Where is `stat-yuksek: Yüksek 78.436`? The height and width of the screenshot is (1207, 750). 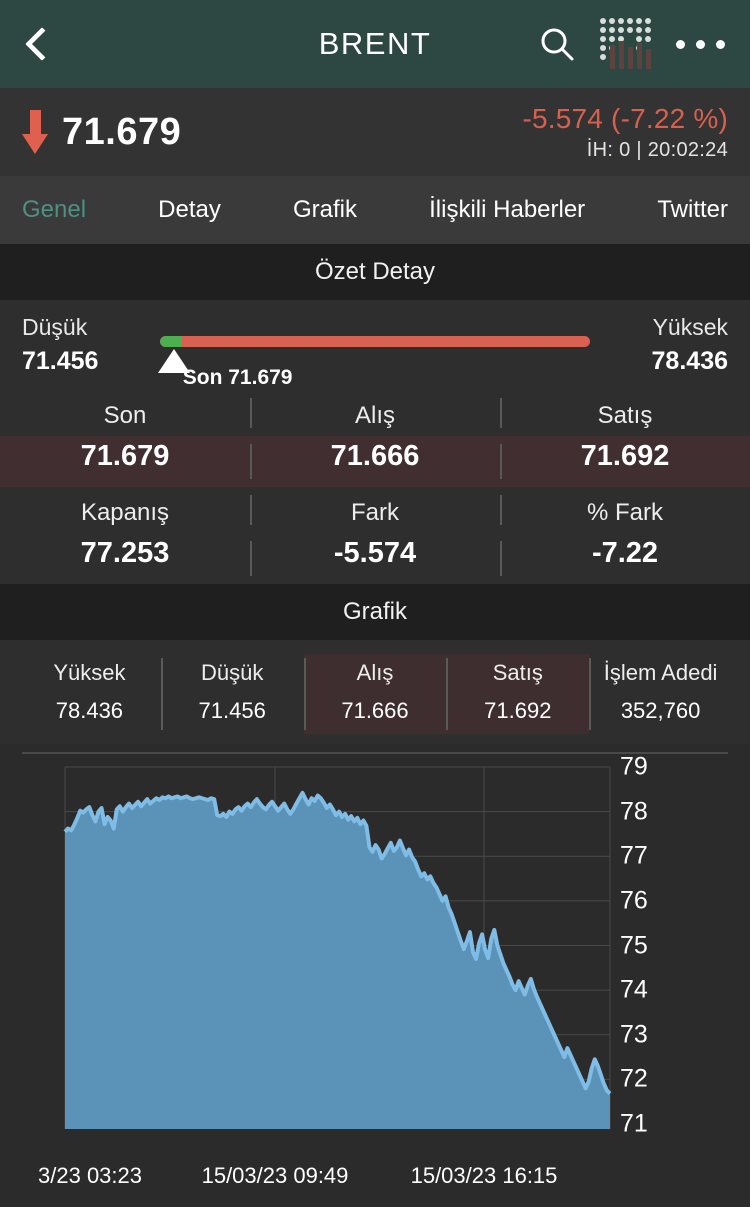 stat-yuksek: Yüksek 78.436 is located at coordinates (89, 691).